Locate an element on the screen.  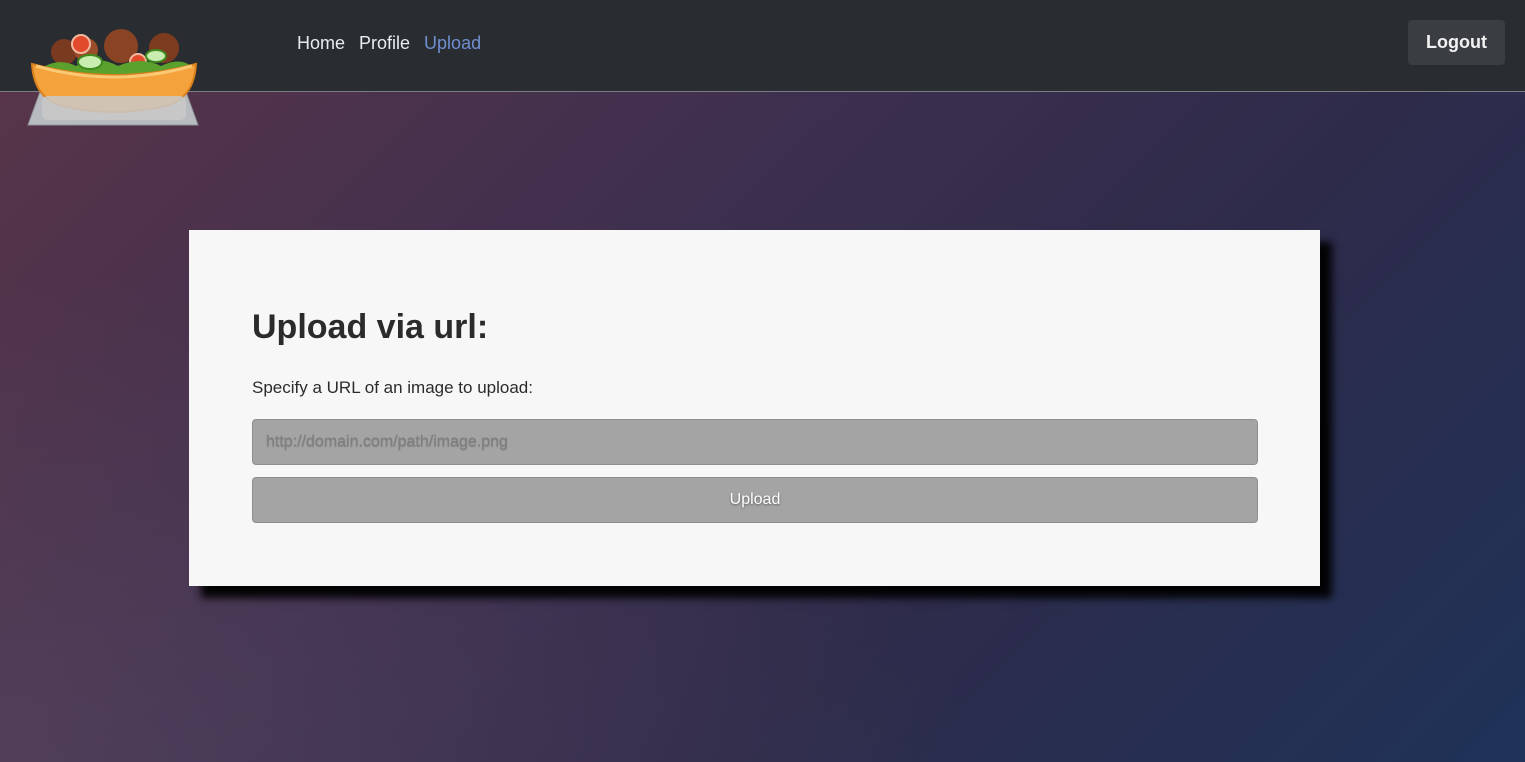
logo-image is located at coordinates (113, 77).